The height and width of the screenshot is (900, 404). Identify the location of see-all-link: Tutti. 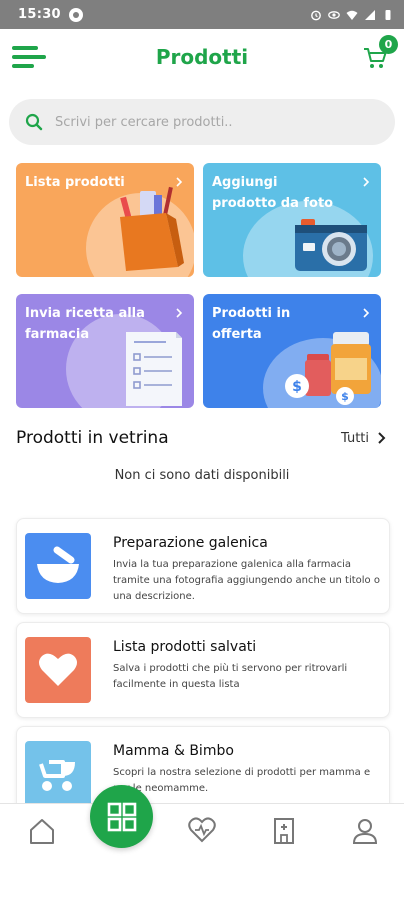
(363, 438).